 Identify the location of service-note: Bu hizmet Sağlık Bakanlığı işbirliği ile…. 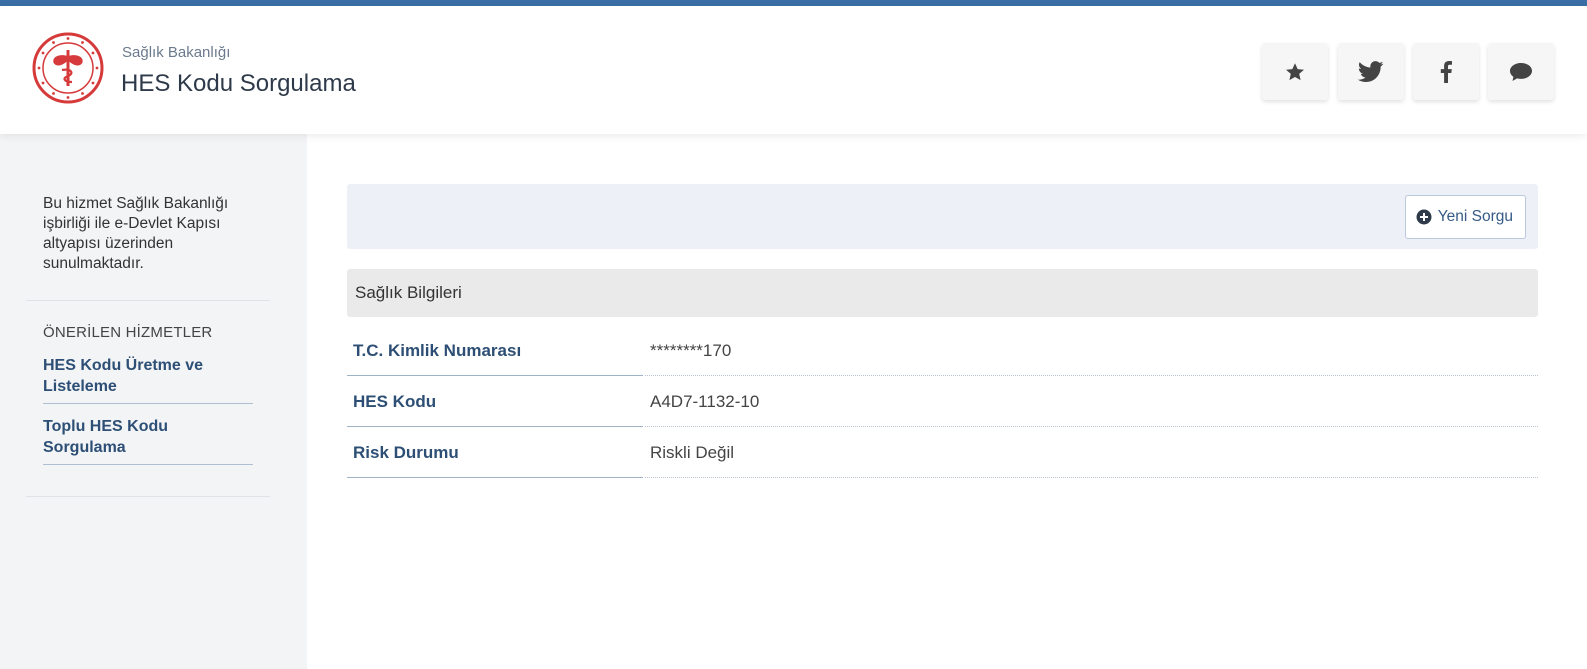
(136, 233).